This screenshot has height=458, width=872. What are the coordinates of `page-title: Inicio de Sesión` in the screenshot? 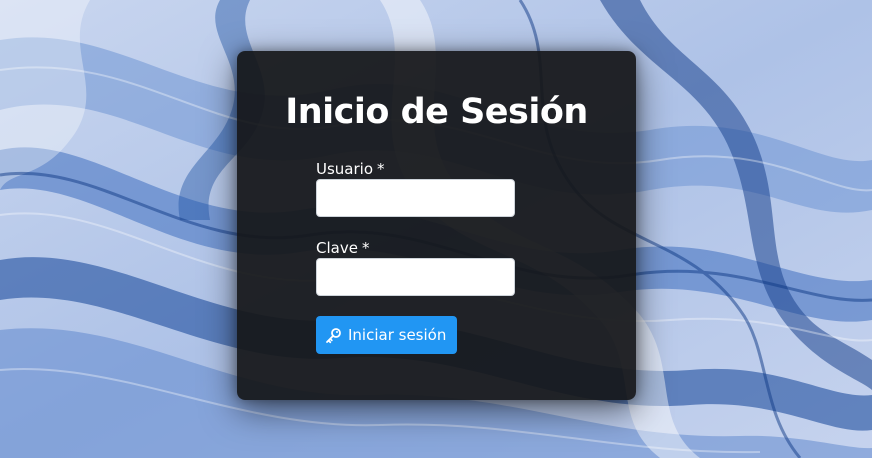 It's located at (436, 112).